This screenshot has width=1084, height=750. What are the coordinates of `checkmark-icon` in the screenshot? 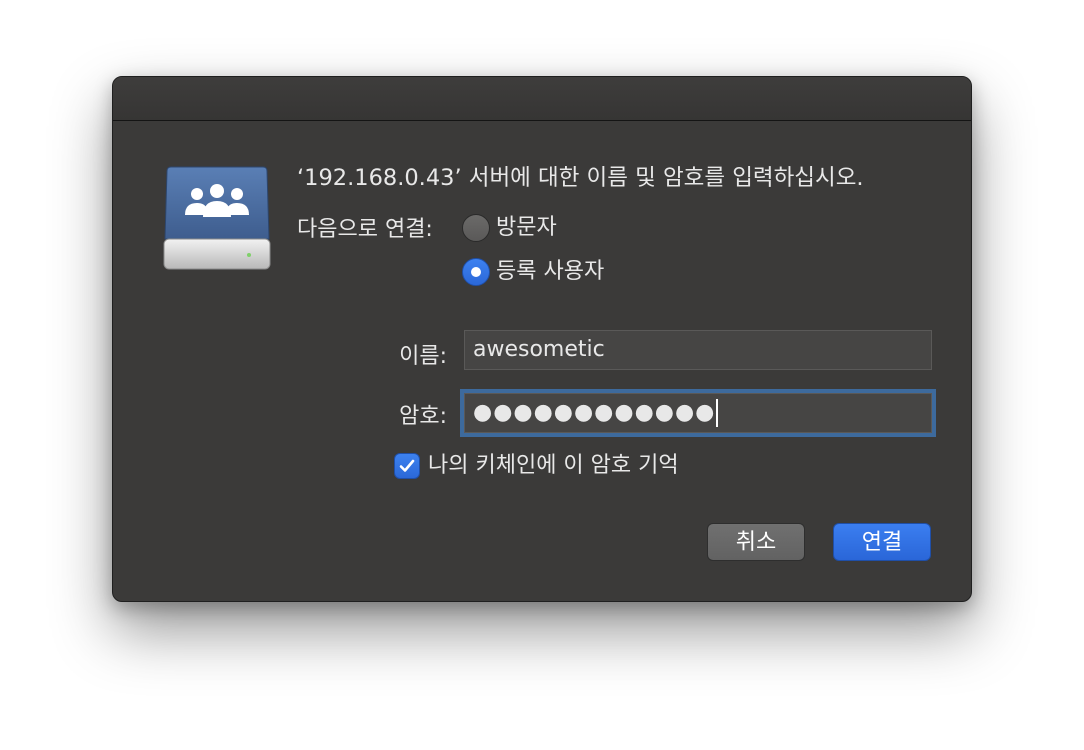 It's located at (407, 465).